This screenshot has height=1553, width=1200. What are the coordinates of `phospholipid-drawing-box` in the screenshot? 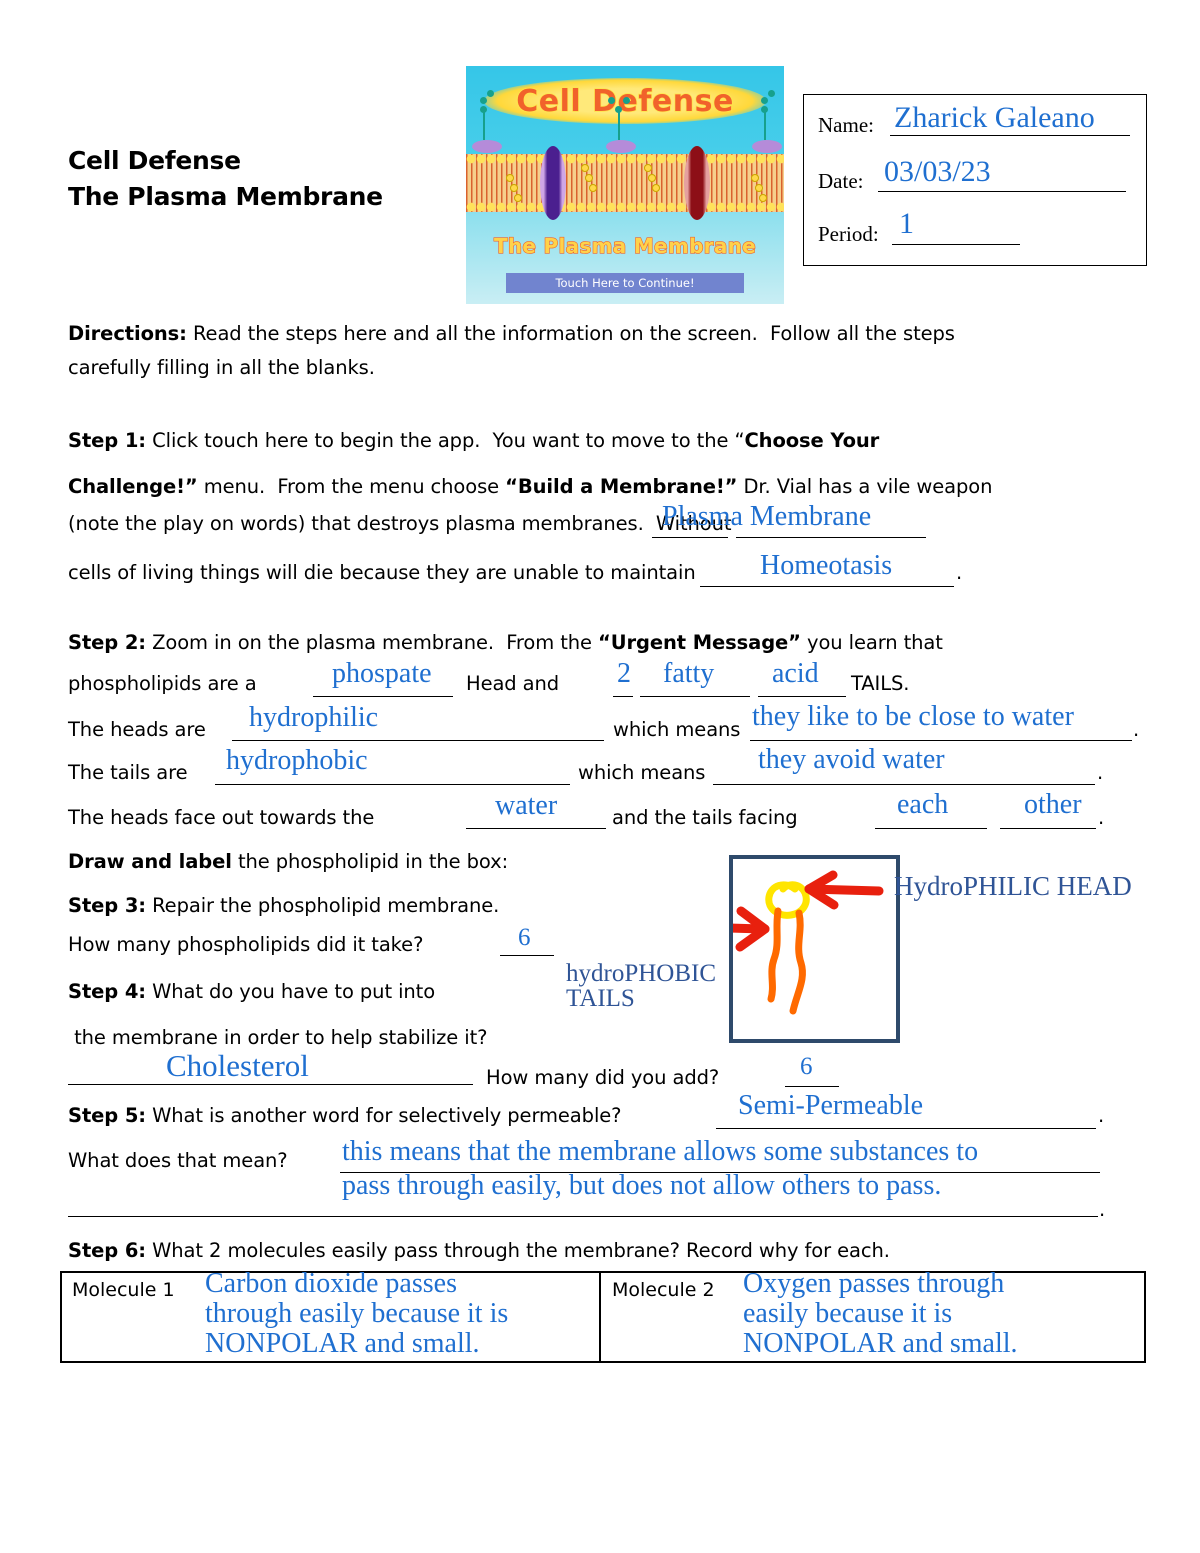 It's located at (793, 949).